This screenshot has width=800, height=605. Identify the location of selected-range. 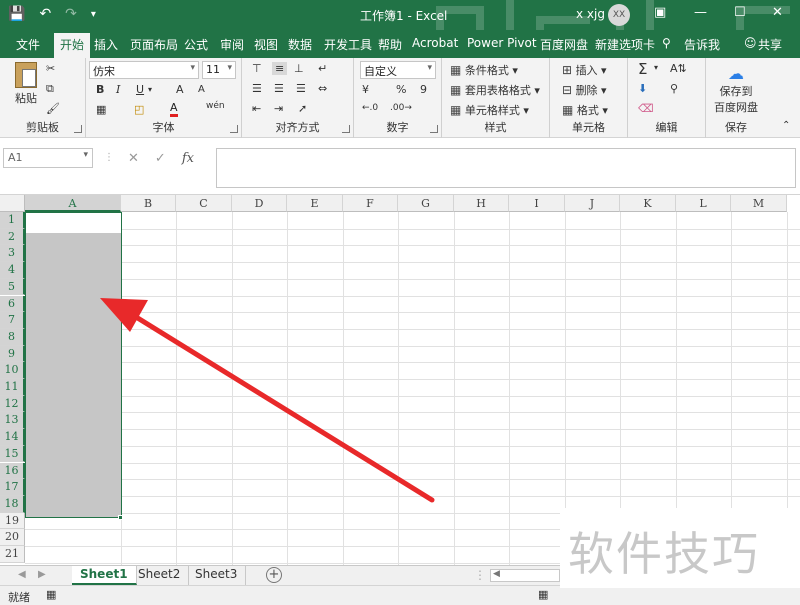
(73, 375).